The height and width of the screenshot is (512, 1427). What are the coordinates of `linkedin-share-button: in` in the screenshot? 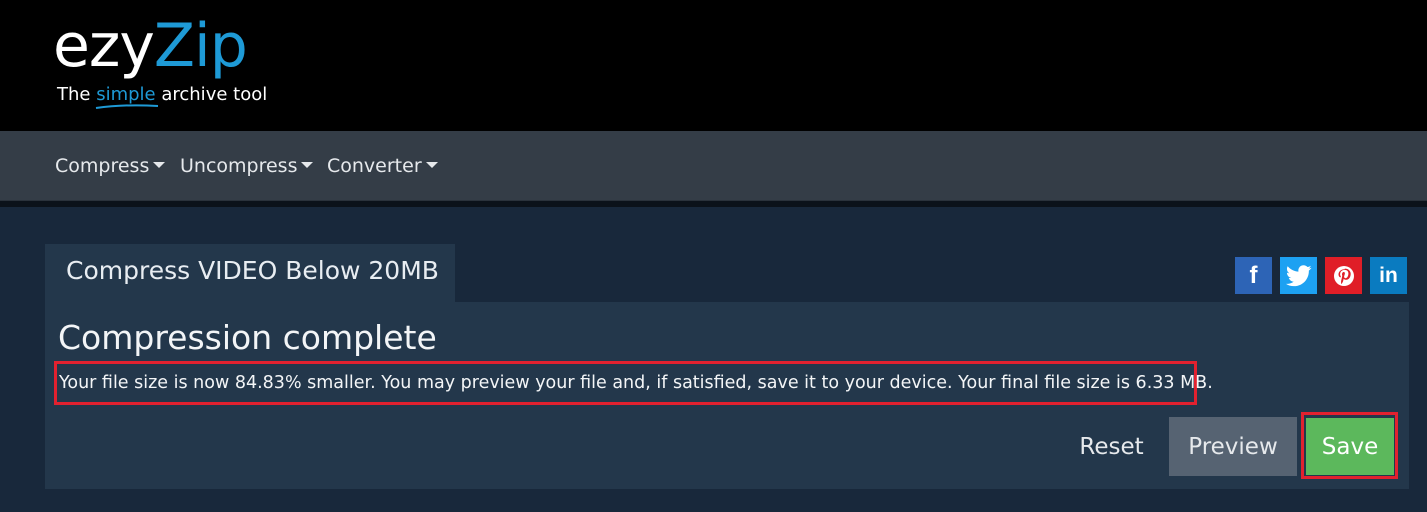 It's located at (1388, 275).